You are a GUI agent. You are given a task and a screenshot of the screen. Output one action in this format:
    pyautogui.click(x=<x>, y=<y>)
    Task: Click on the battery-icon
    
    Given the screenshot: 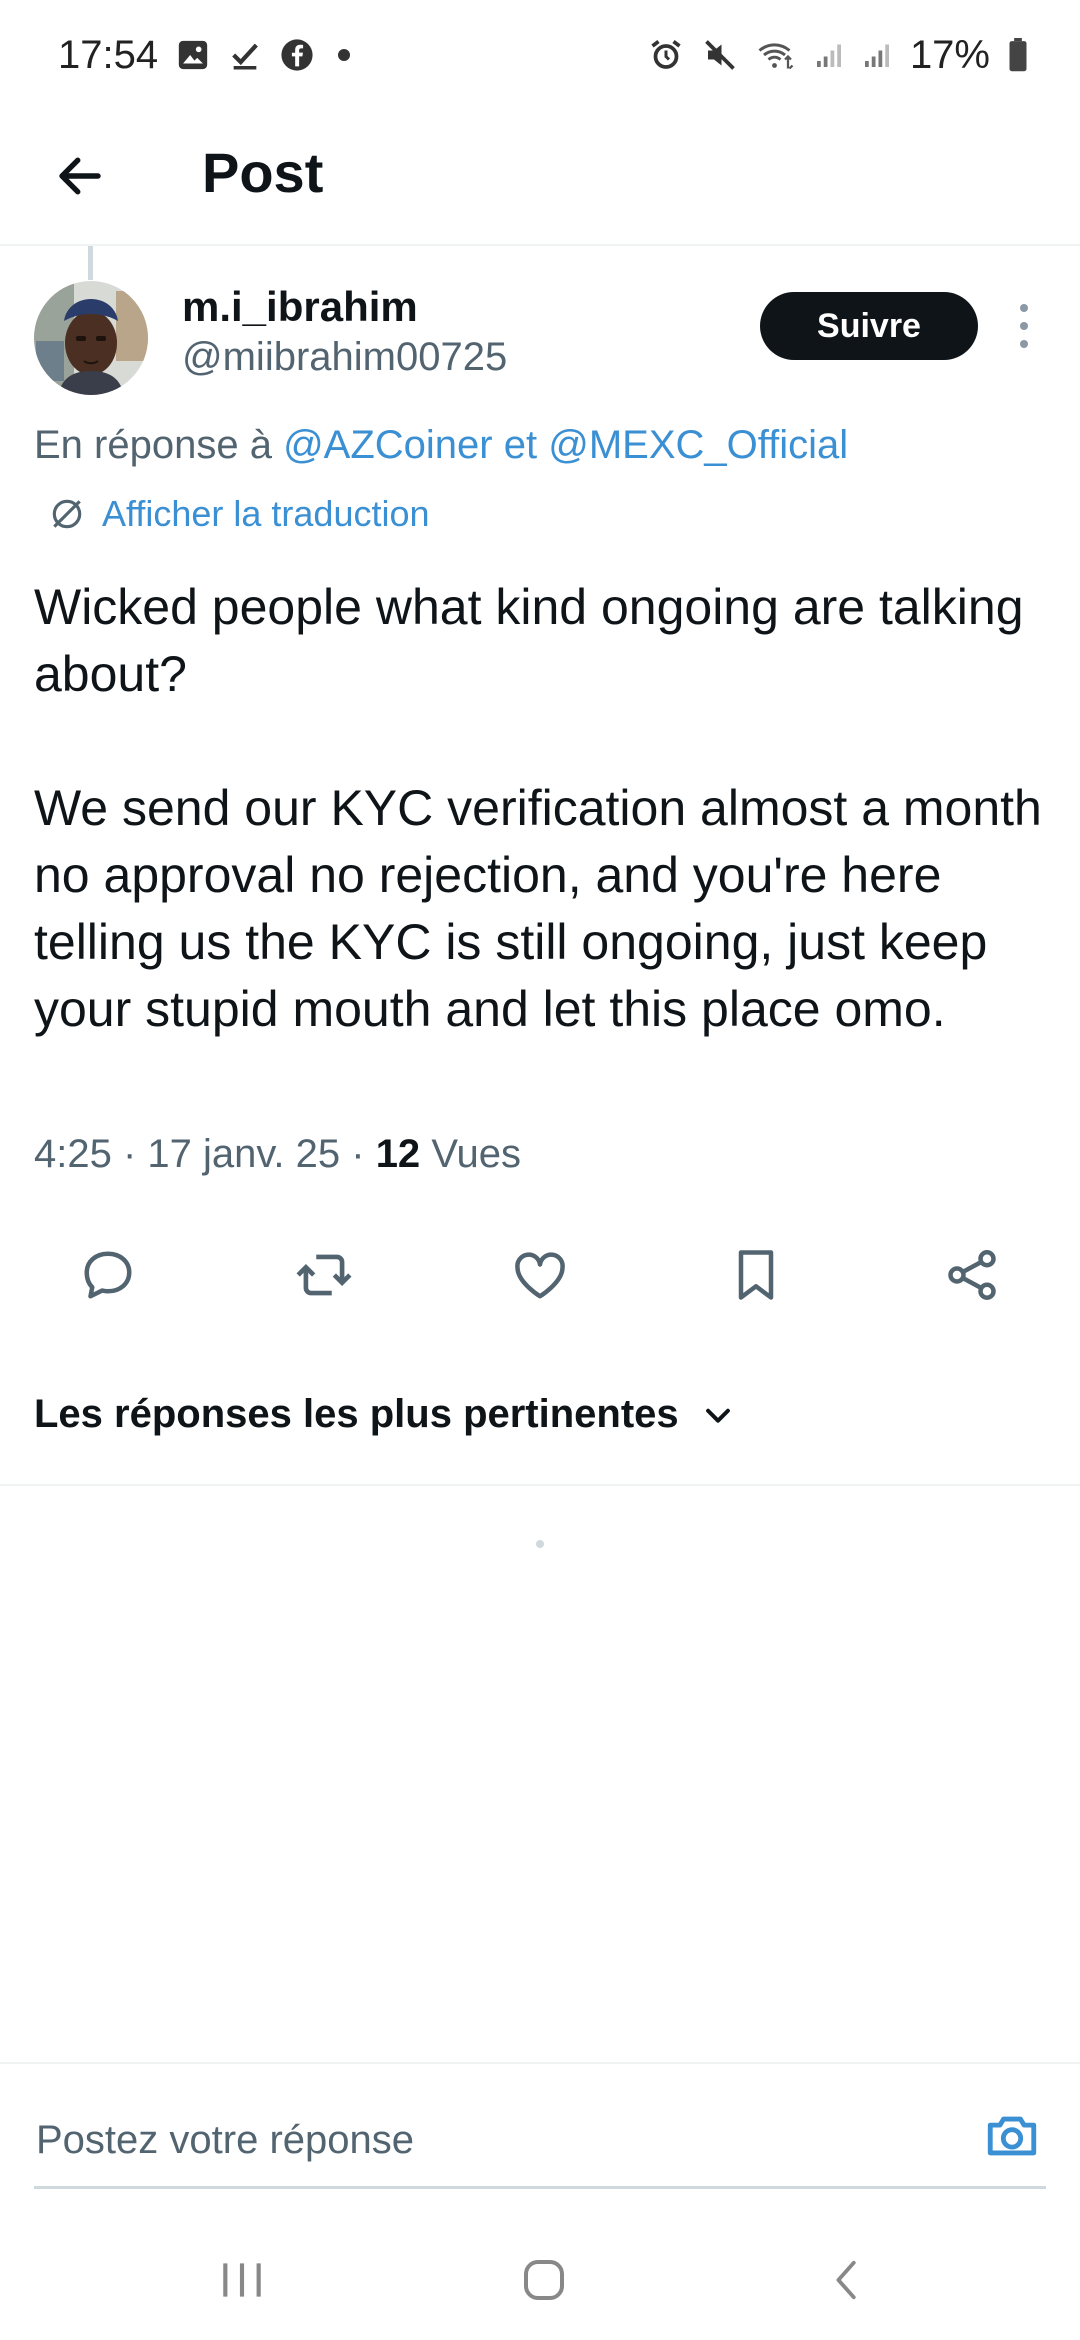 What is the action you would take?
    pyautogui.click(x=1018, y=55)
    